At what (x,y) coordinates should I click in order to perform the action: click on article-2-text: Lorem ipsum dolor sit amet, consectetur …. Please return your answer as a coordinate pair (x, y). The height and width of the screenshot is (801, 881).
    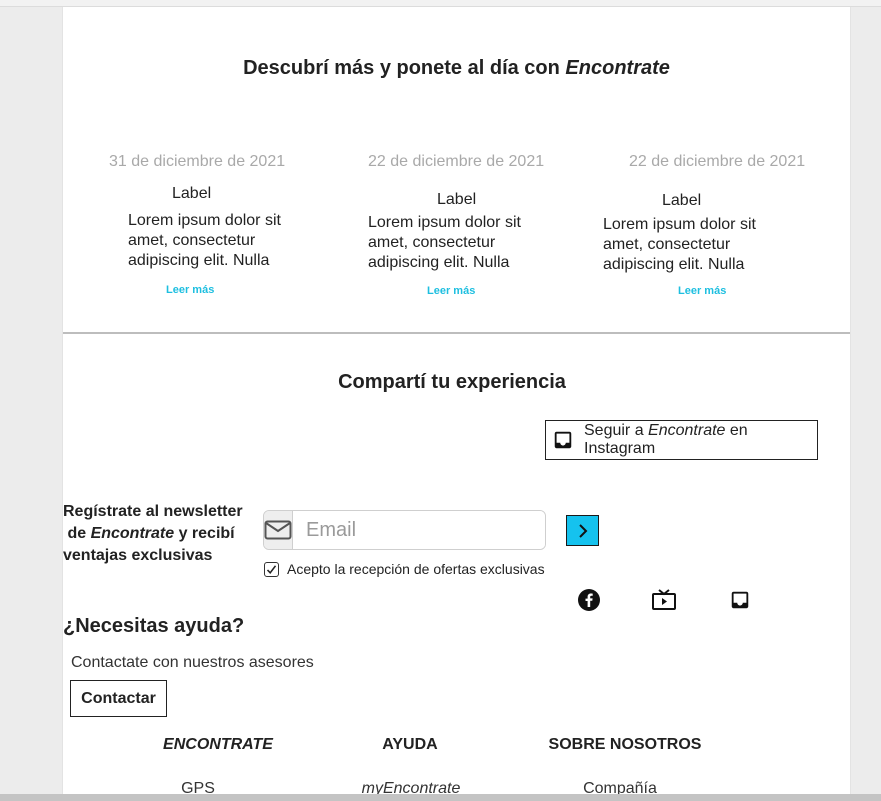
    Looking at the image, I should click on (444, 242).